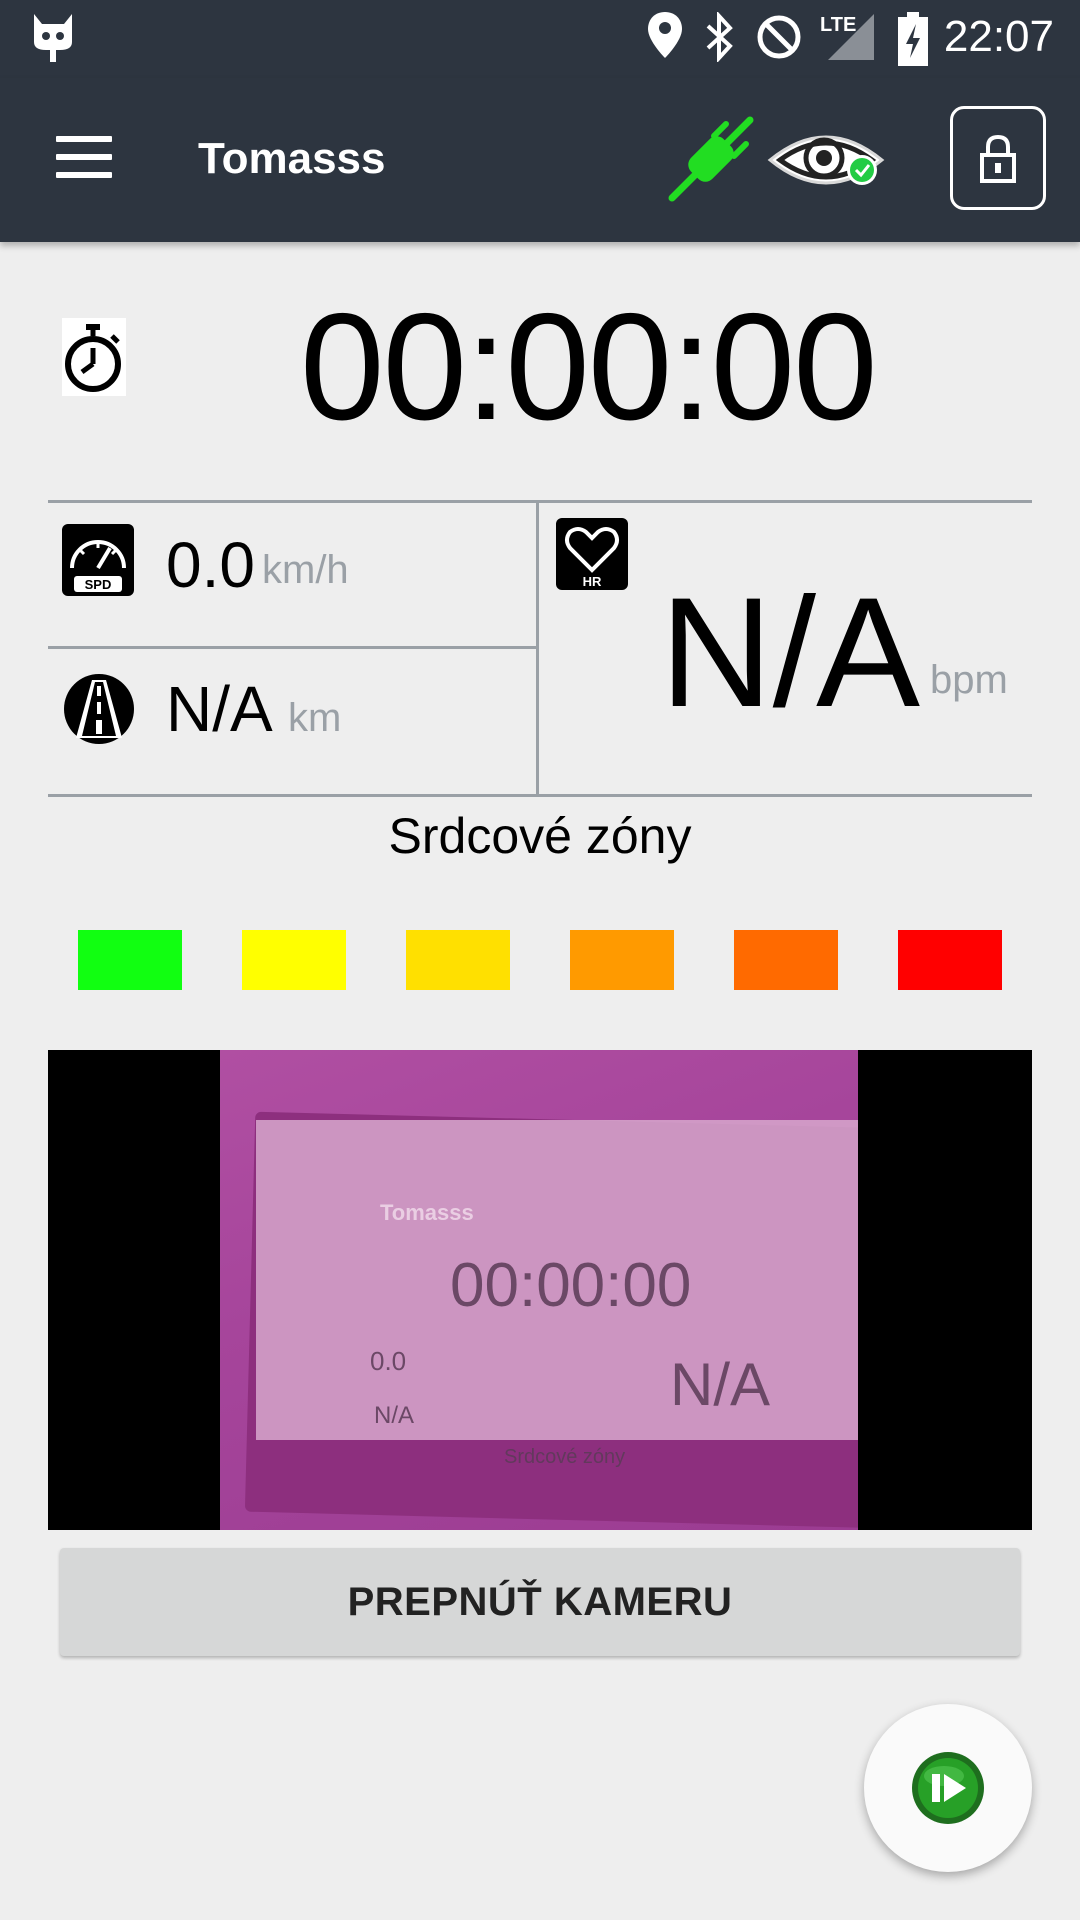 This screenshot has height=1920, width=1080. What do you see at coordinates (913, 39) in the screenshot?
I see `battery-icon` at bounding box center [913, 39].